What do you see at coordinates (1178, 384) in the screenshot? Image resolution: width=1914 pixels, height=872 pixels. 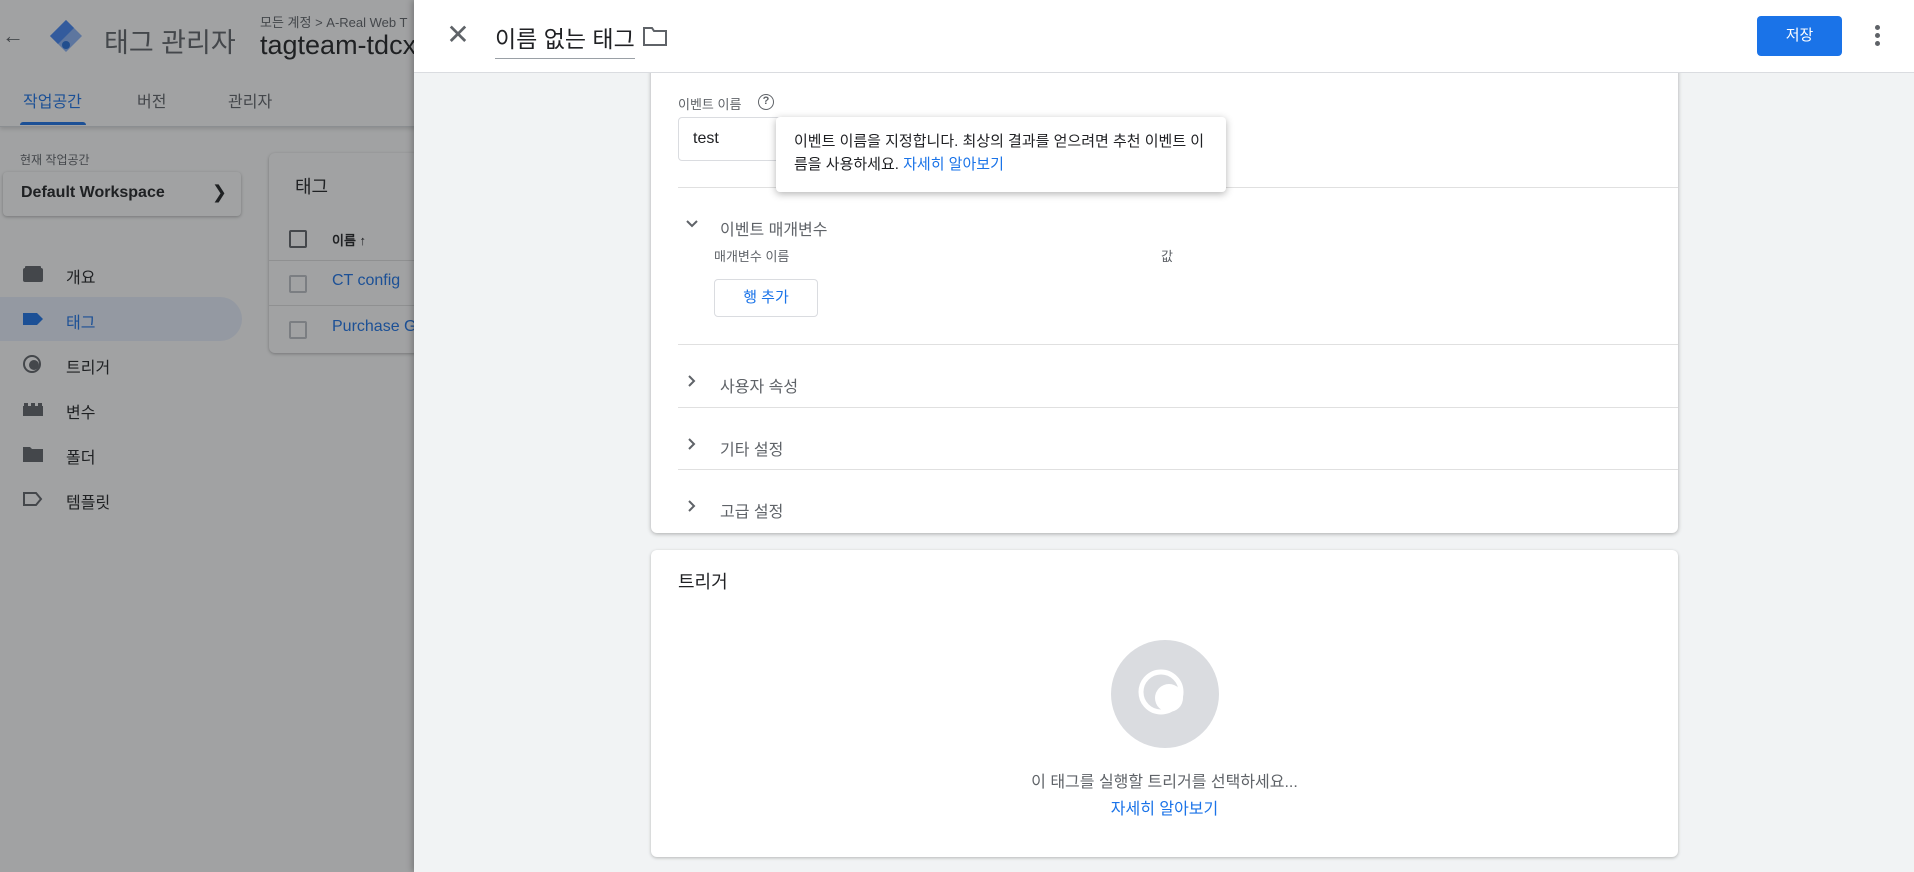 I see `user-properties-section: 사용자 속성` at bounding box center [1178, 384].